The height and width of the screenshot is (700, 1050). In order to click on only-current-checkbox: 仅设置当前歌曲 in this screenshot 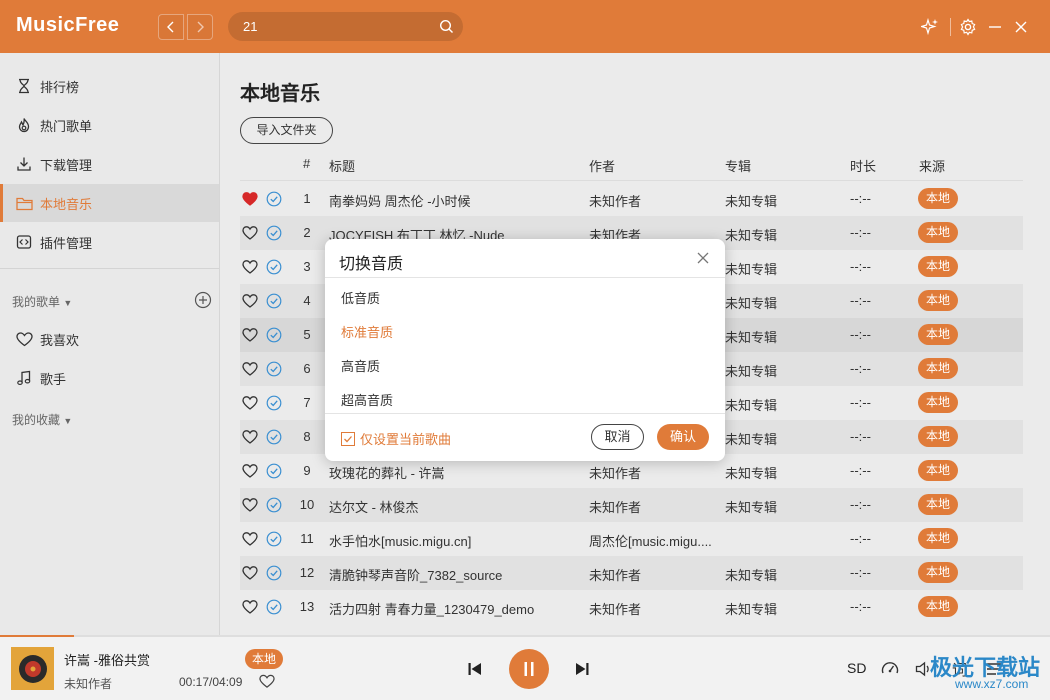, I will do `click(396, 438)`.